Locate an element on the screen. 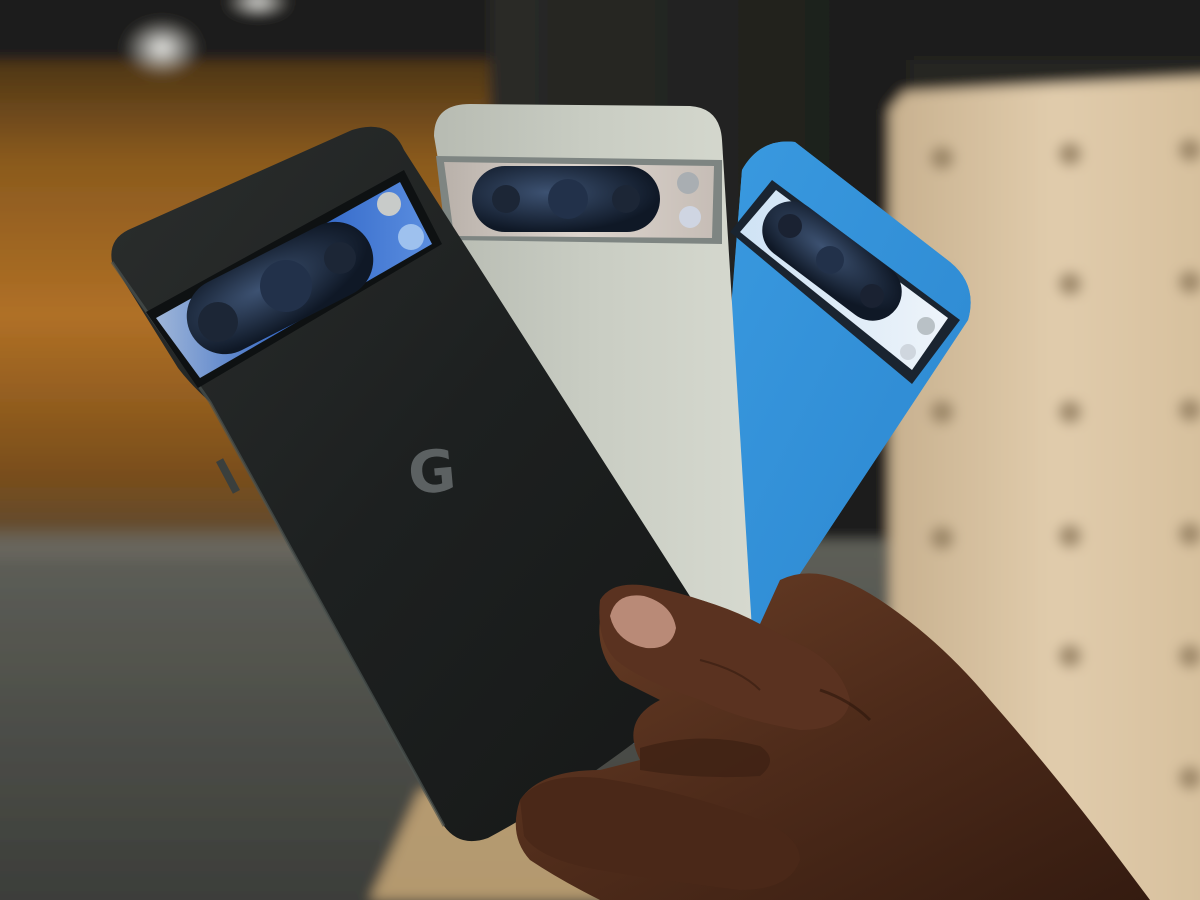  google-g-logo: G is located at coordinates (431, 472).